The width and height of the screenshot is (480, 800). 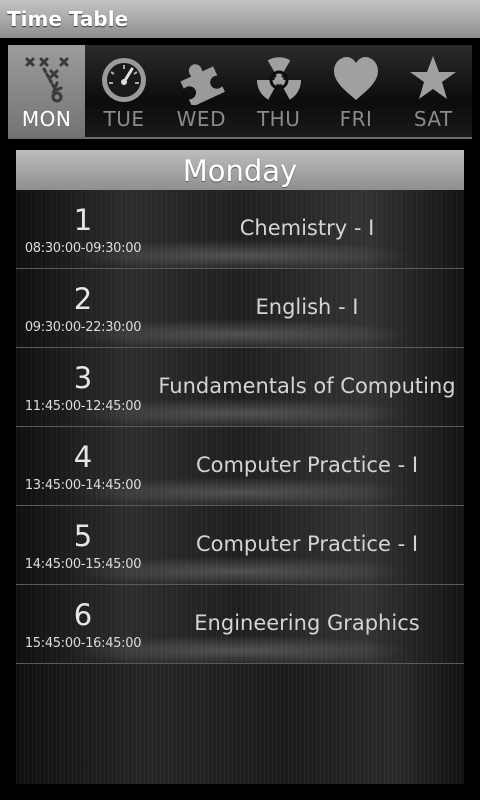 I want to click on tab-label: TUE, so click(x=124, y=119).